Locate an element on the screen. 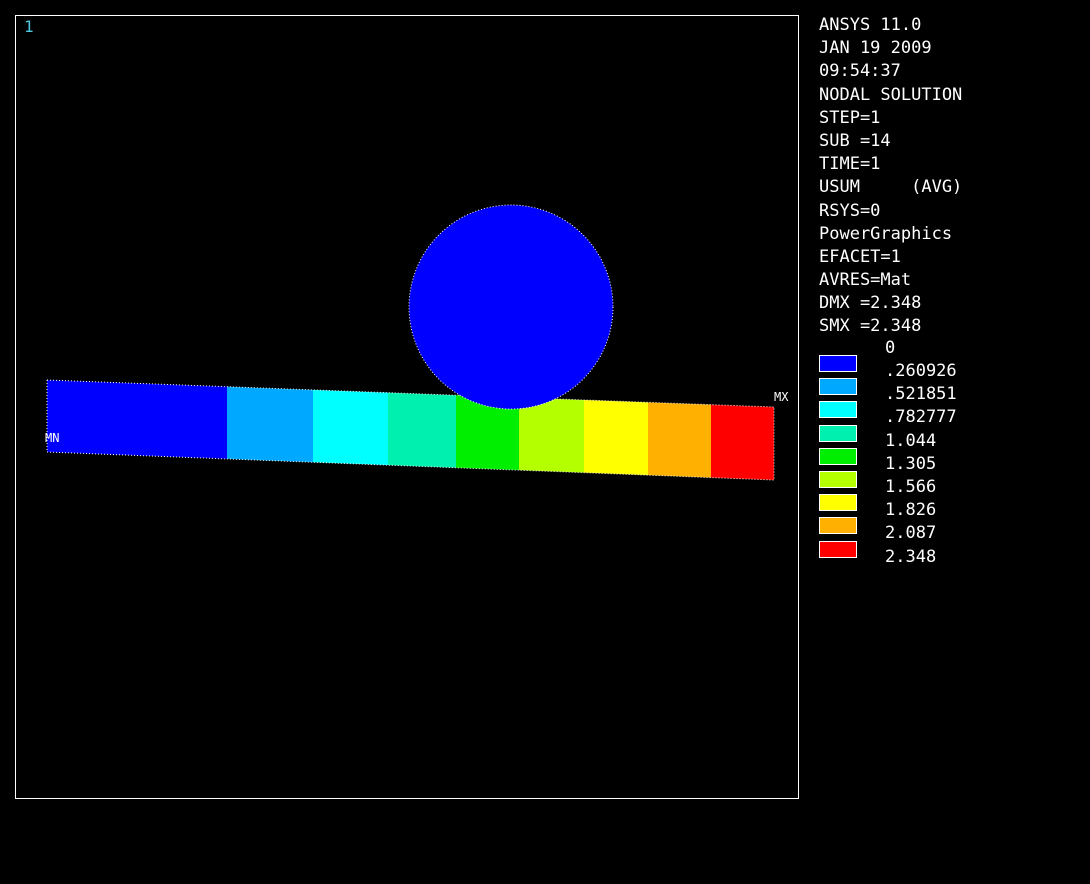  info-line: AVRES=Mat is located at coordinates (865, 280).